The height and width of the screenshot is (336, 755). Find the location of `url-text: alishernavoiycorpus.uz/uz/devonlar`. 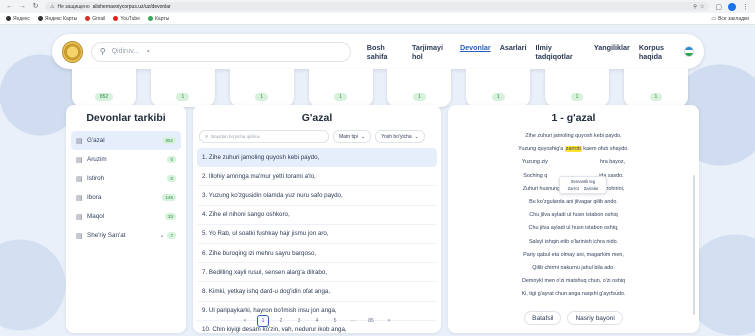

url-text: alishernavoiycorpus.uz/uz/devonlar is located at coordinates (131, 6).